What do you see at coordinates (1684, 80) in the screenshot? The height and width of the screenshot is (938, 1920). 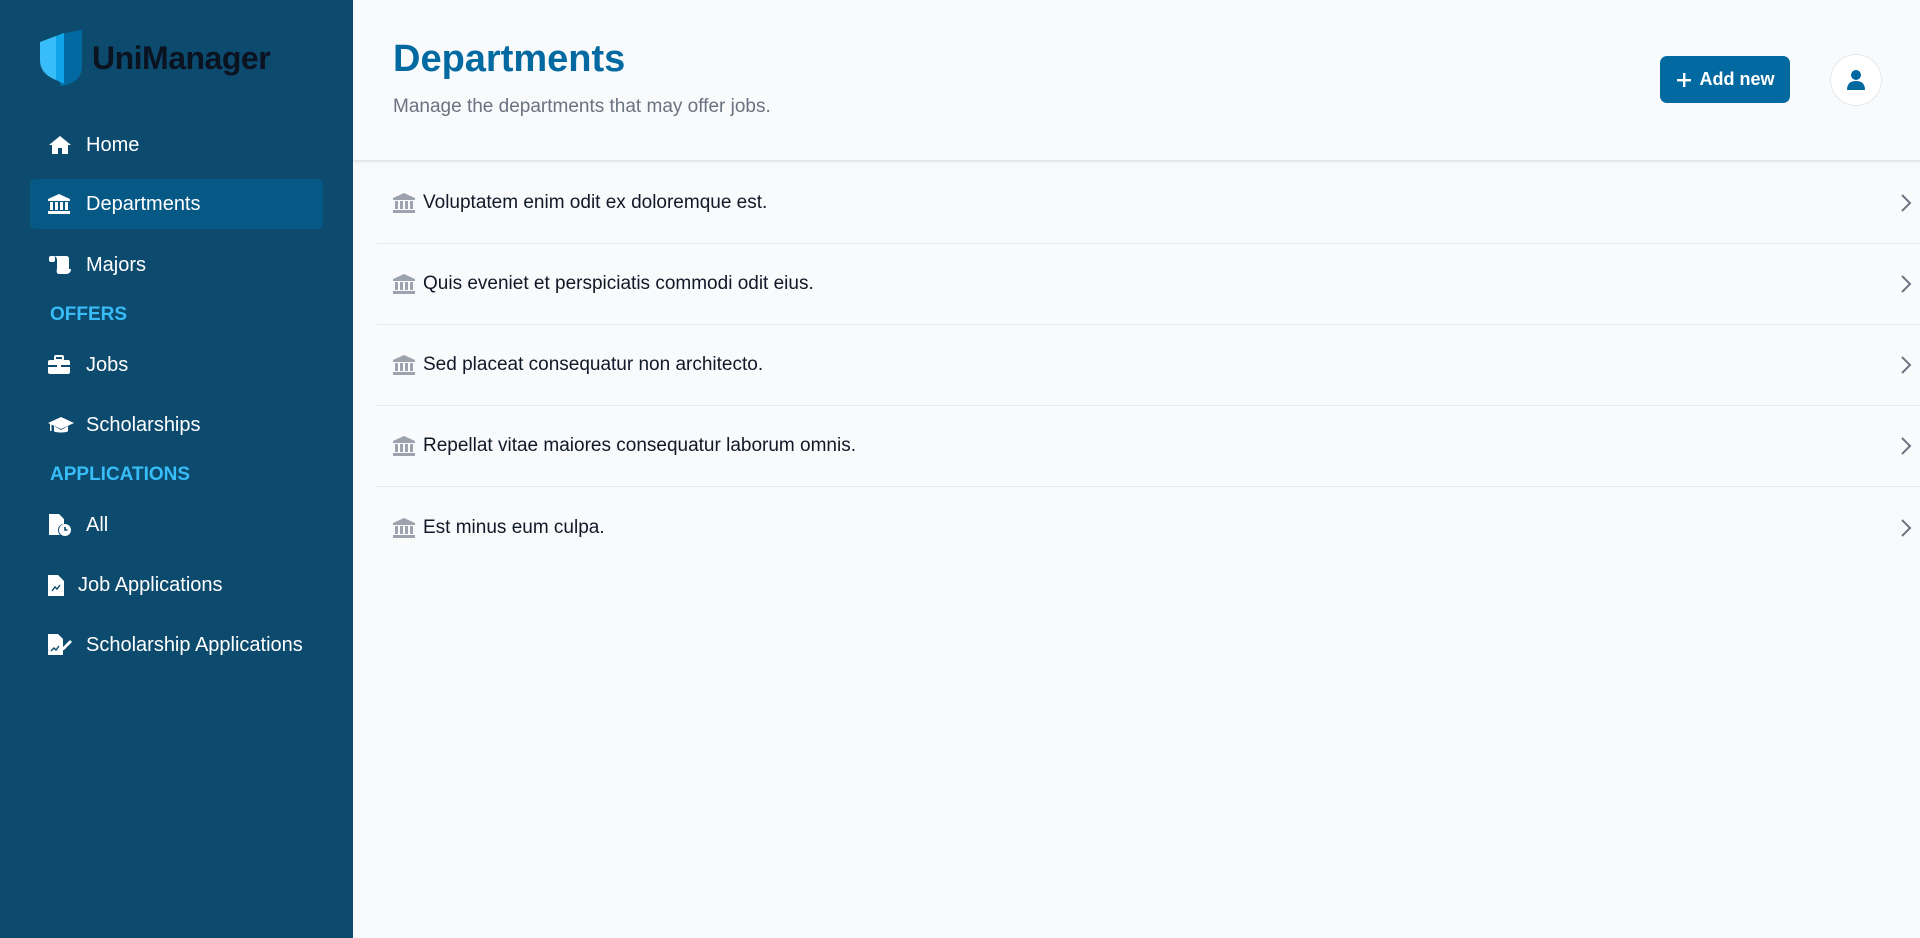 I see `plus-icon` at bounding box center [1684, 80].